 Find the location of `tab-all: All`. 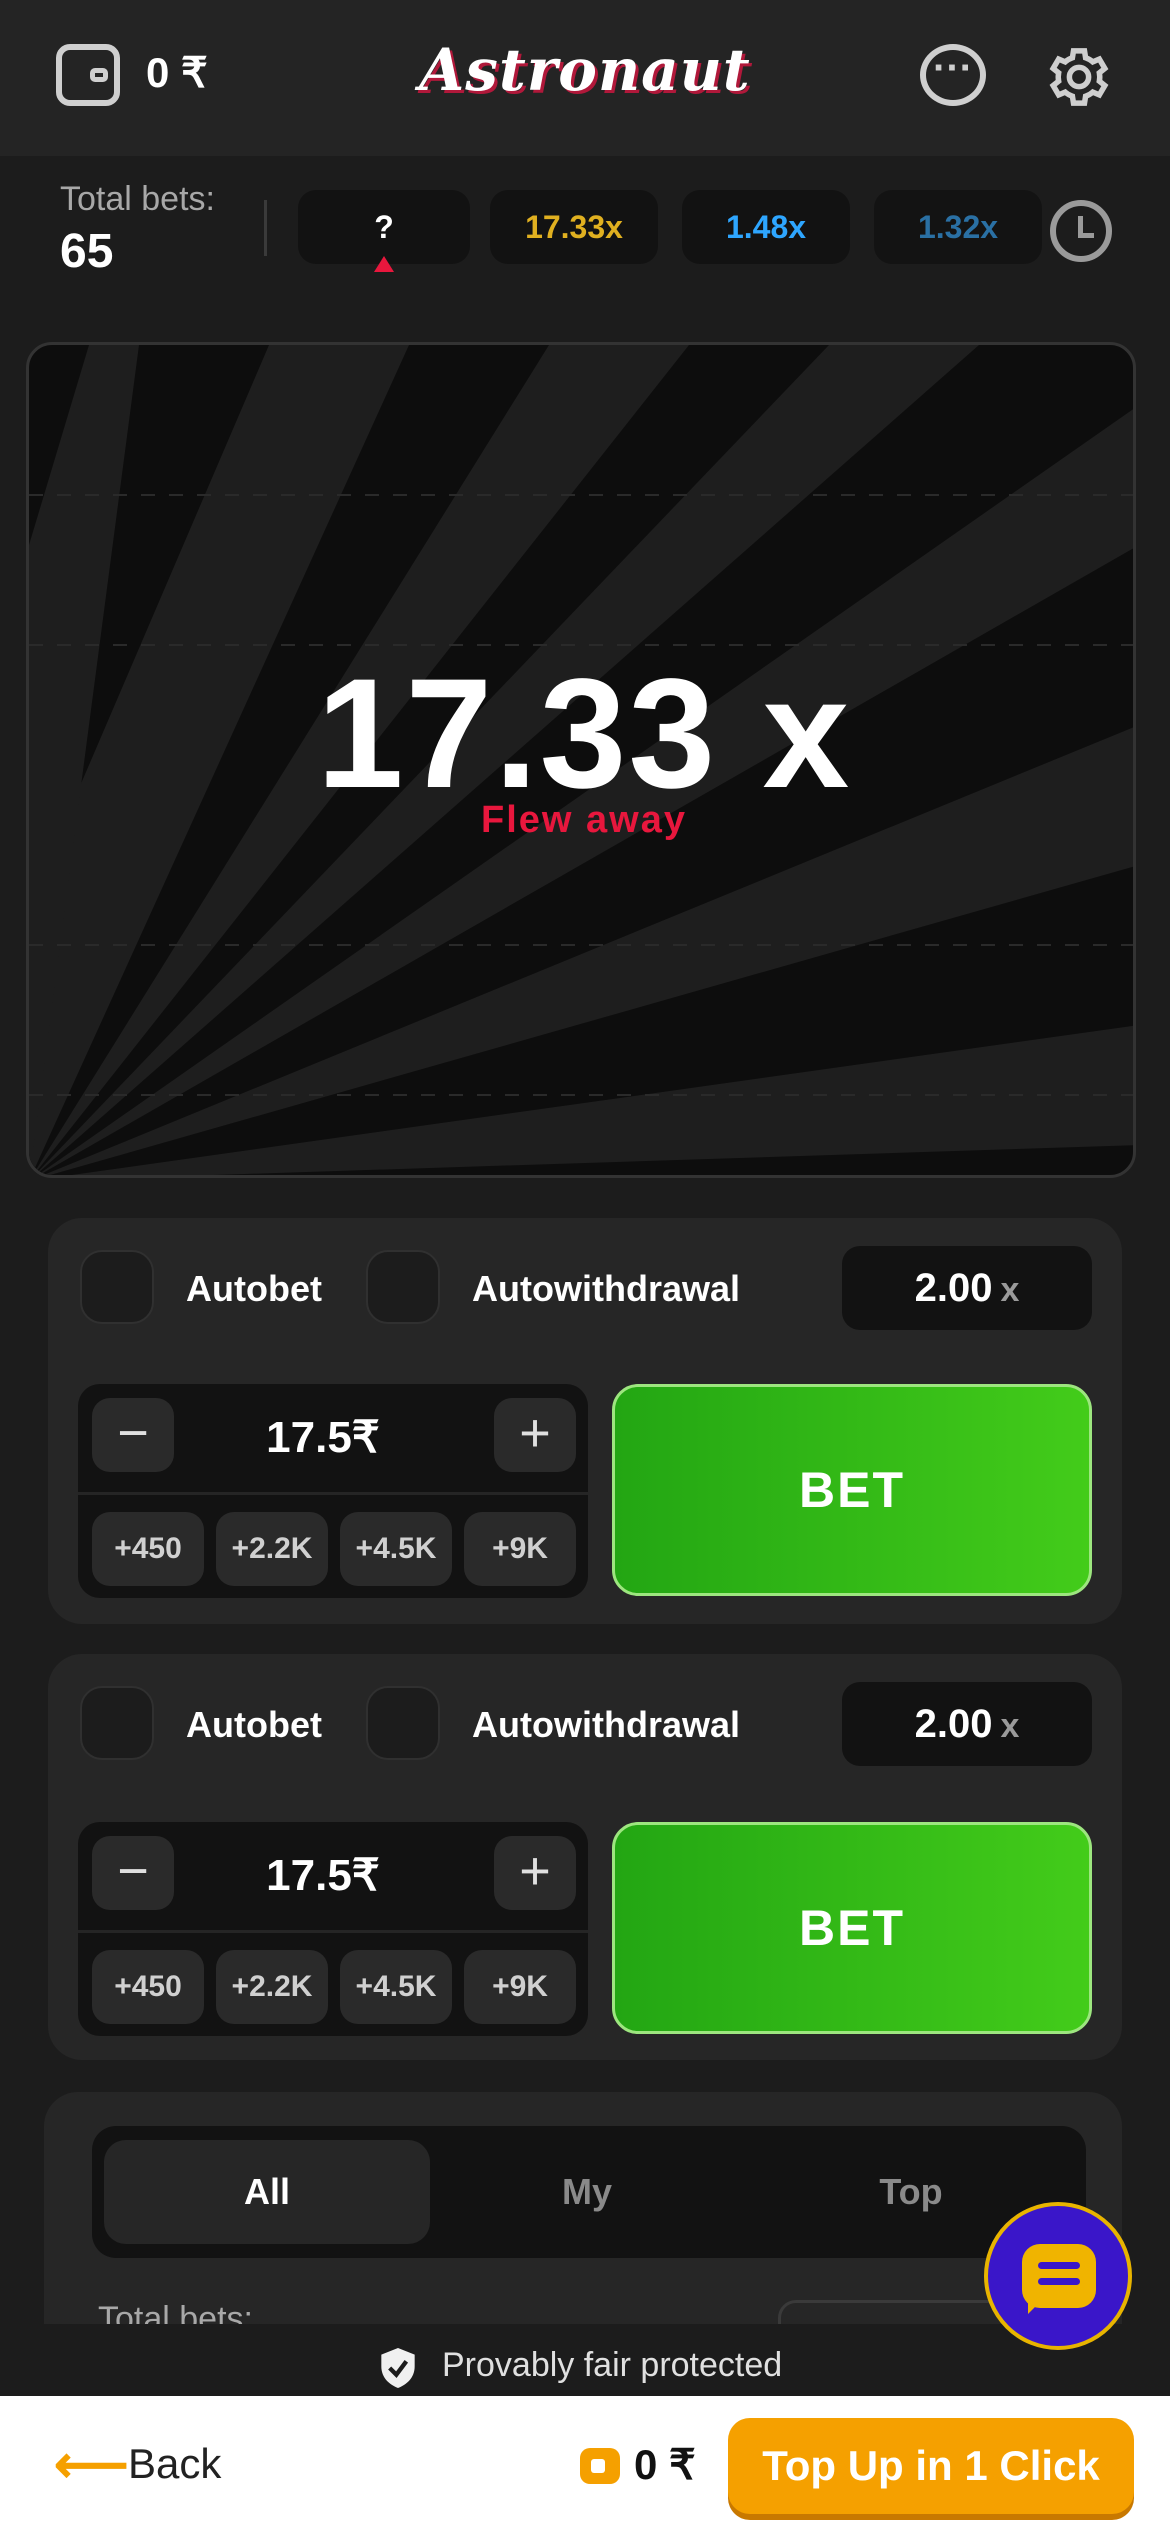

tab-all: All is located at coordinates (267, 2192).